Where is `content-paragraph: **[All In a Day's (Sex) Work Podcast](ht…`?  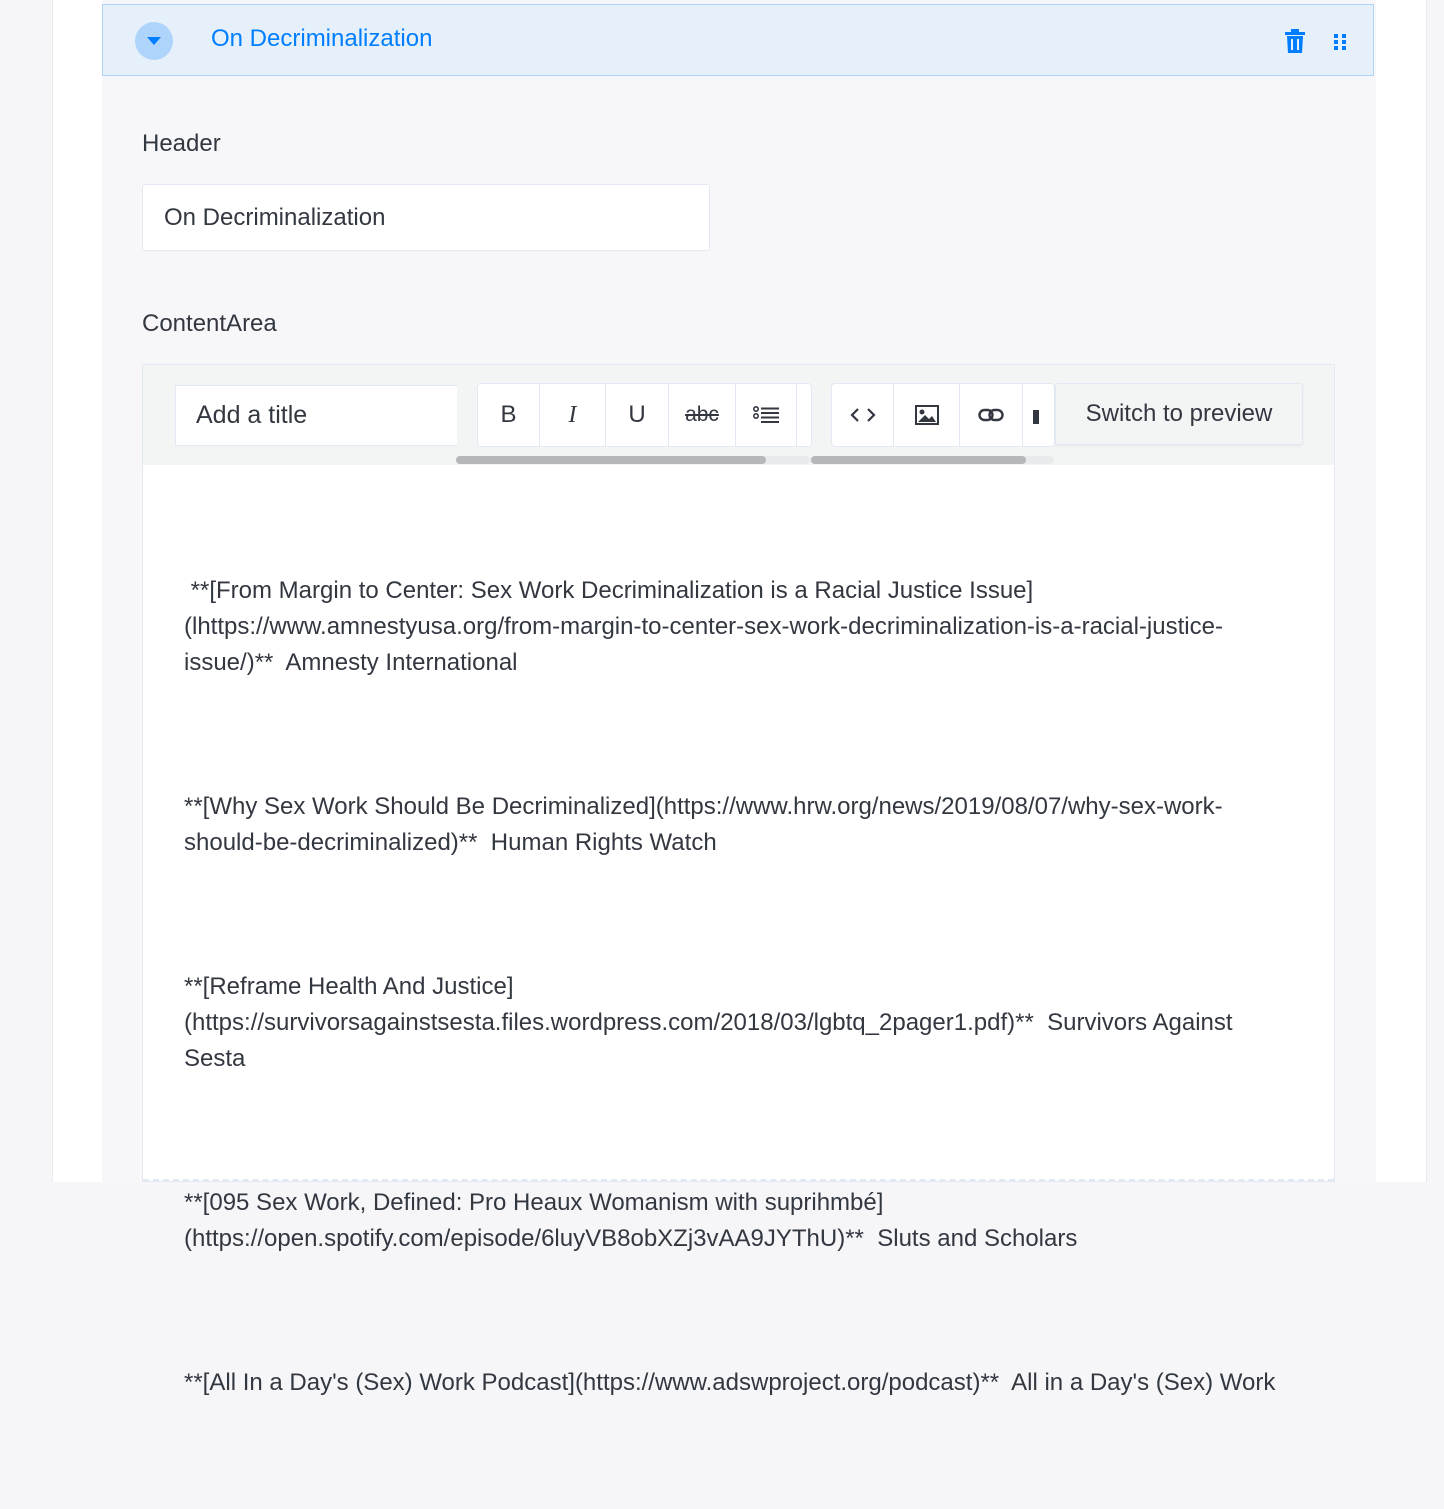
content-paragraph: **[All In a Day's (Sex) Work Podcast](ht… is located at coordinates (730, 1382).